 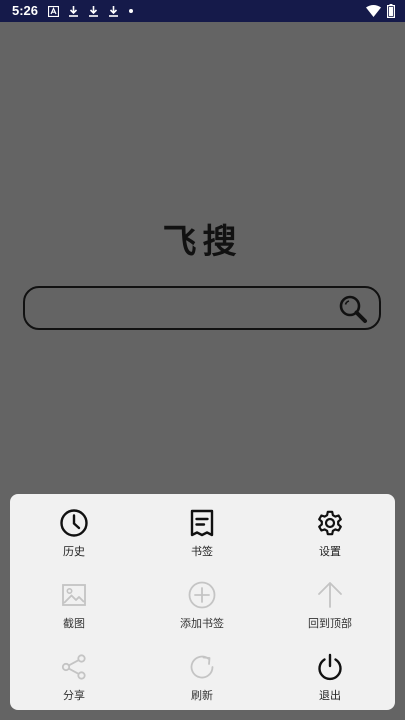 I want to click on search-box, so click(x=202, y=308).